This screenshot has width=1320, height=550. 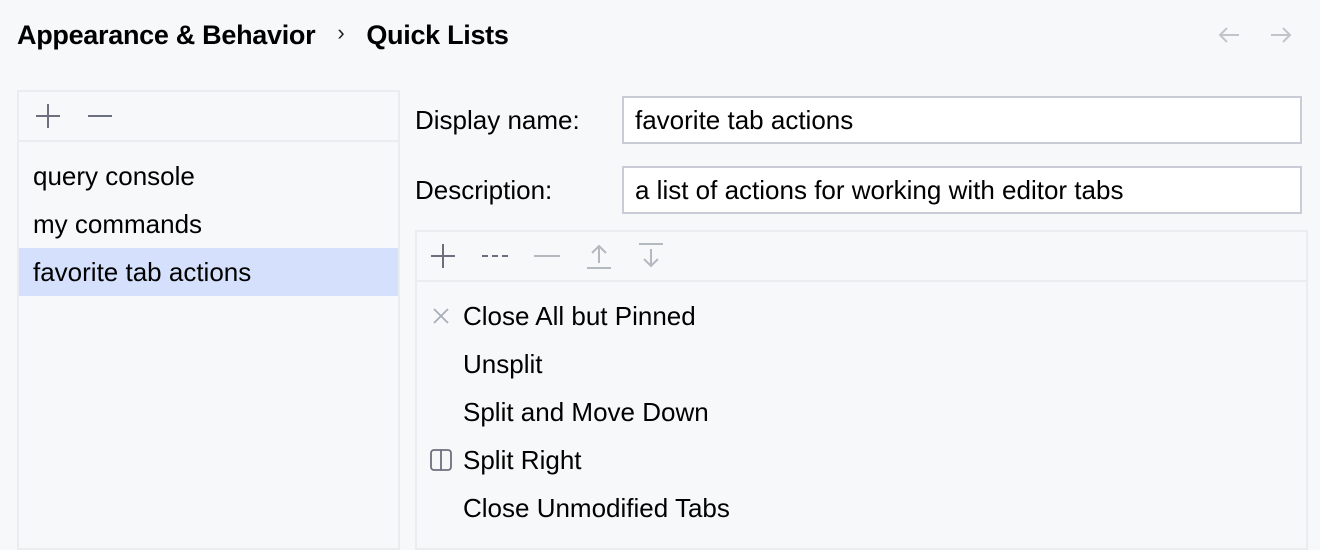 I want to click on action-label: Split and Move Down, so click(x=586, y=411).